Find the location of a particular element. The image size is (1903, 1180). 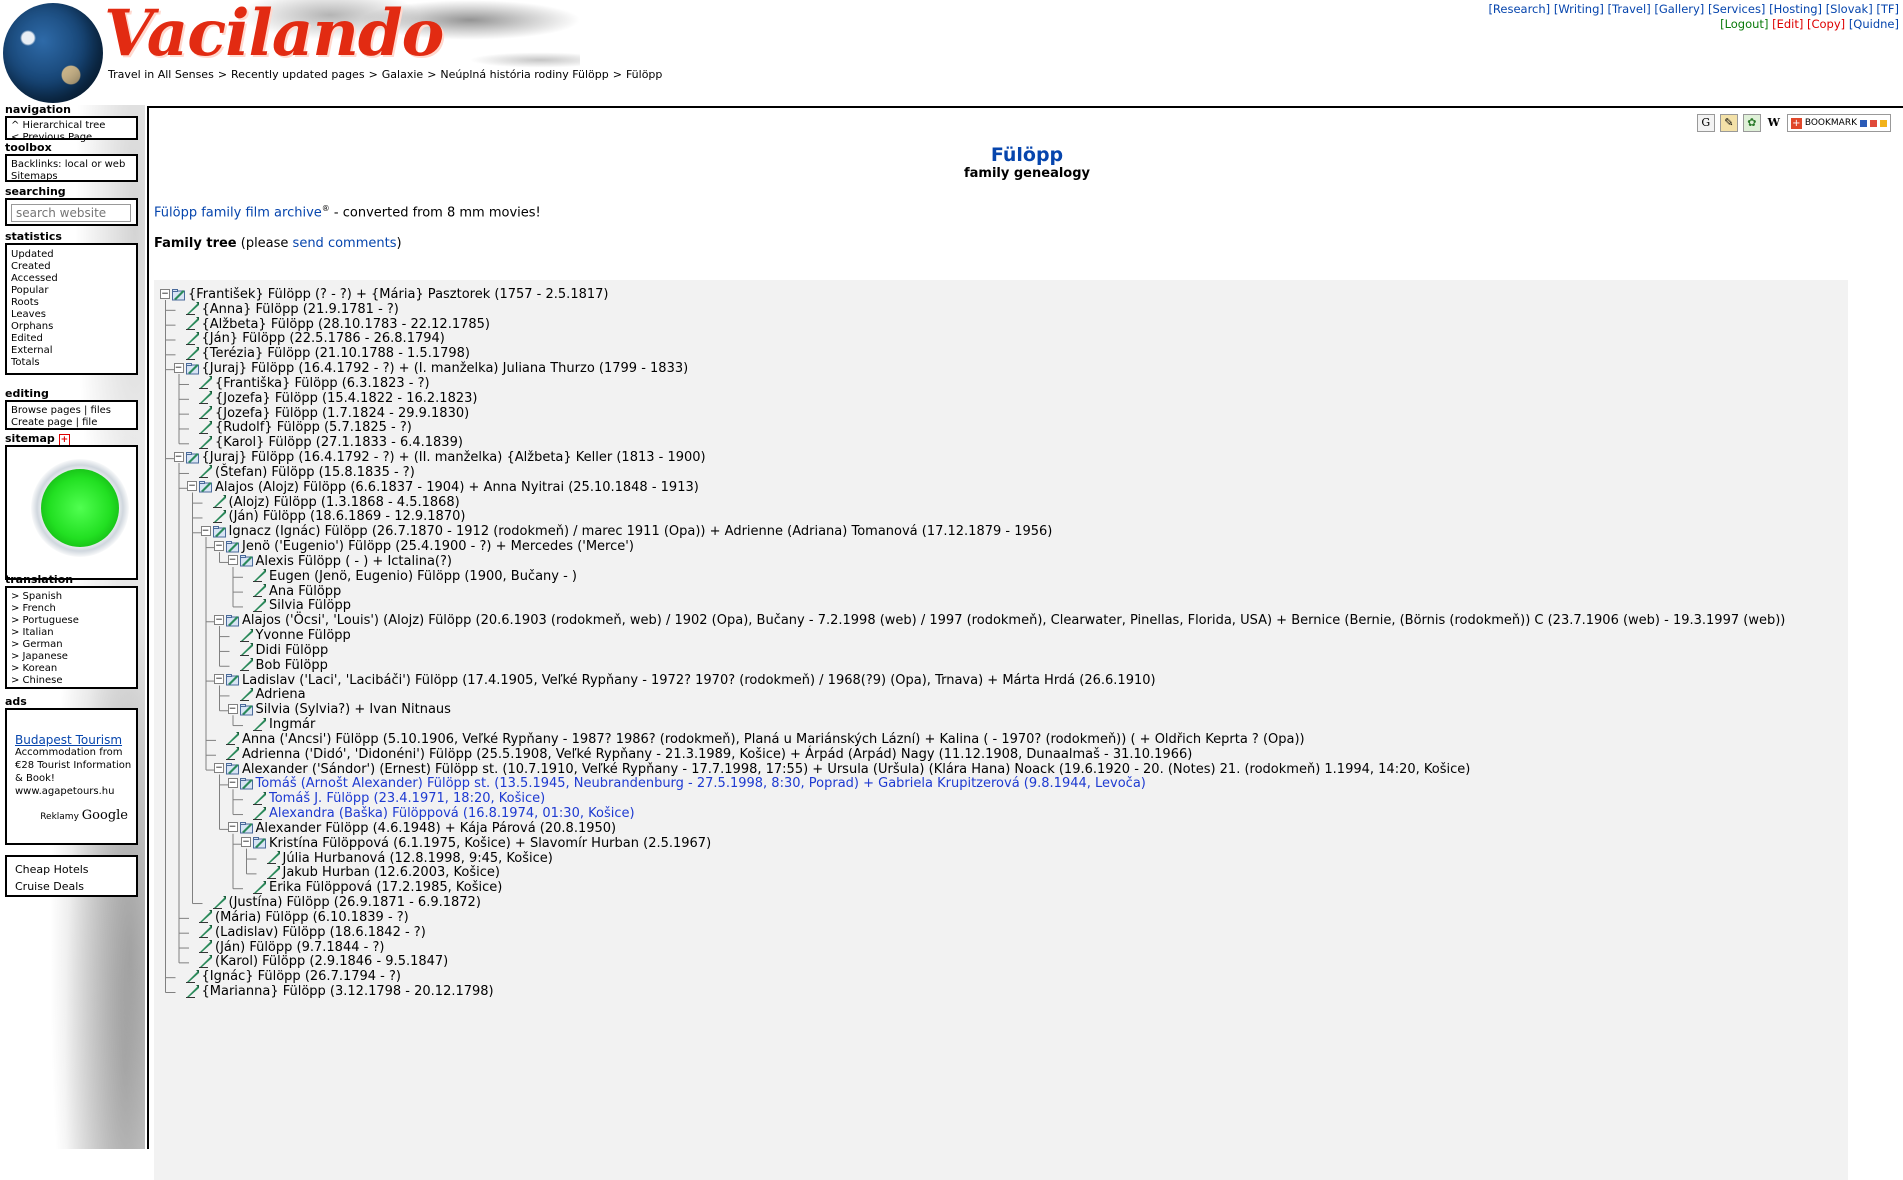

browse-files-link: files is located at coordinates (101, 410).